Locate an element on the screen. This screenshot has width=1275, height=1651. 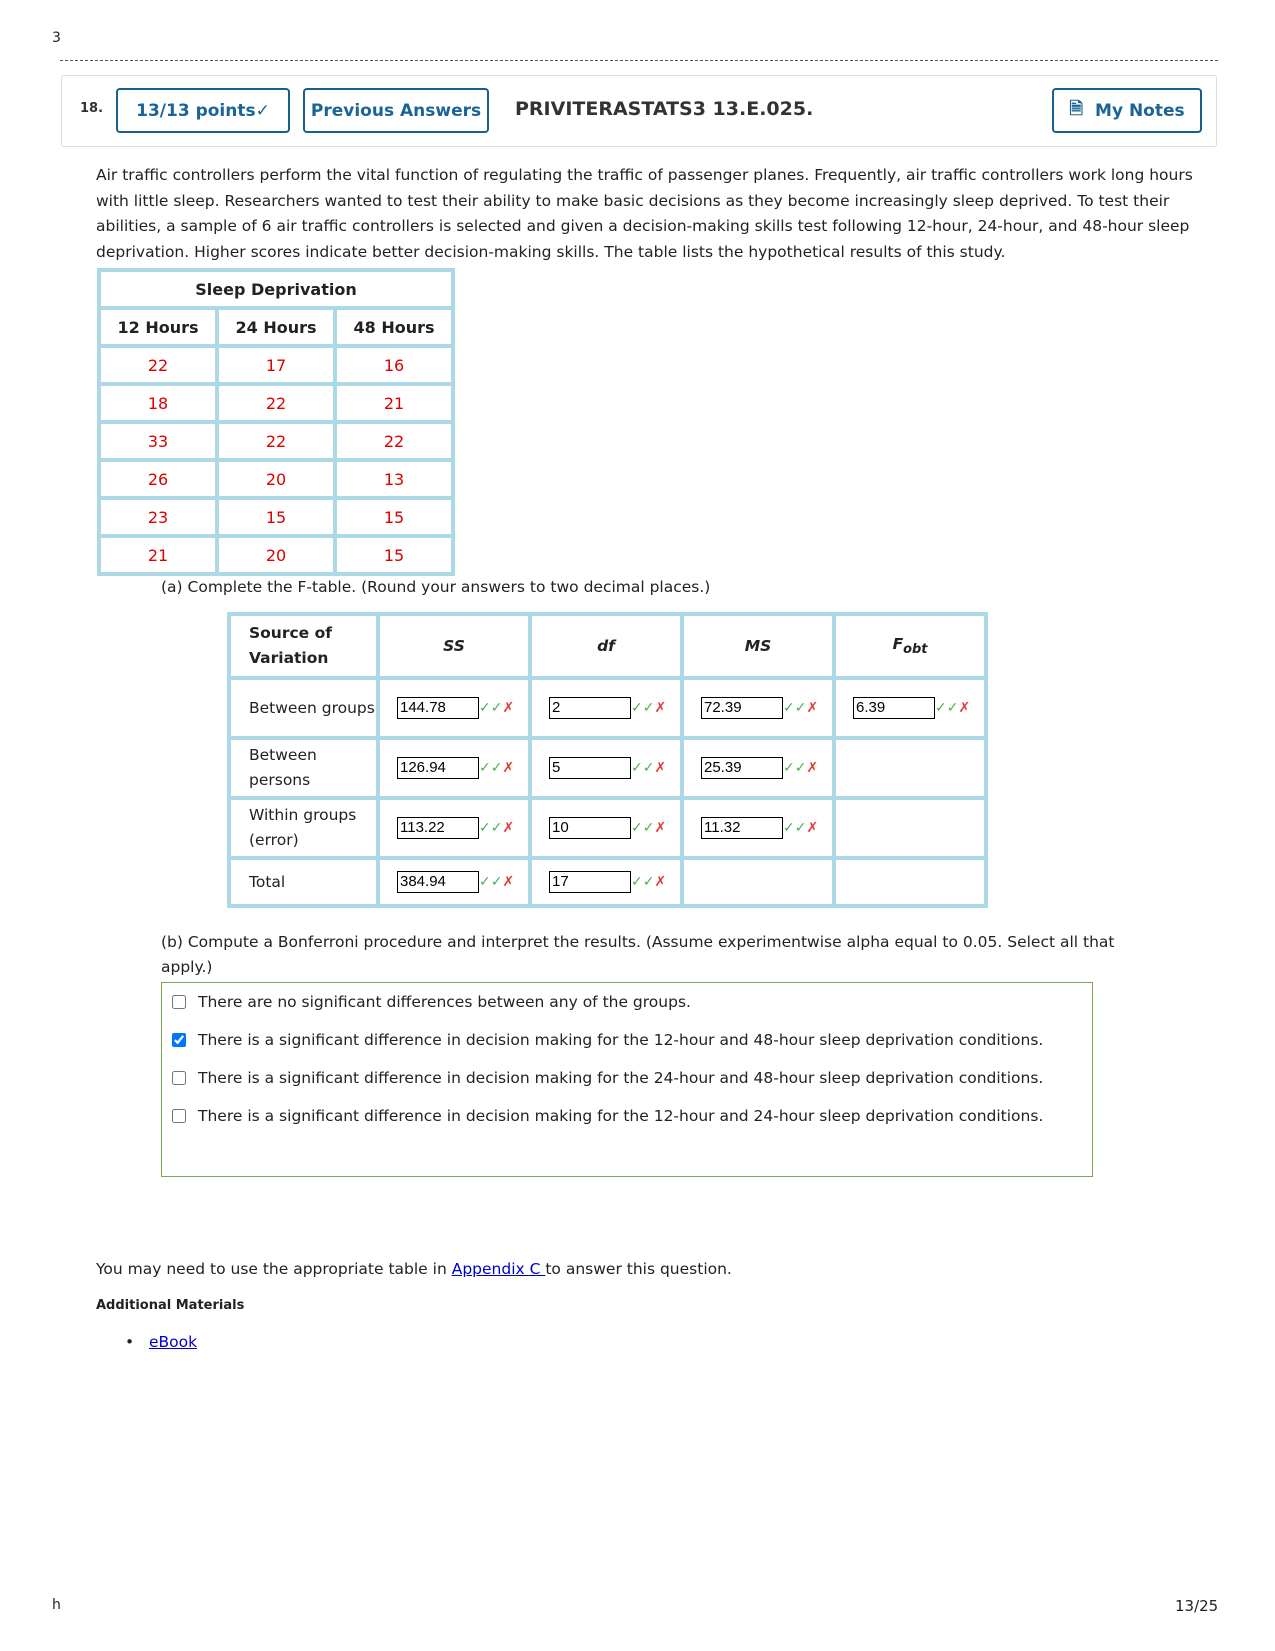
cell: 17 is located at coordinates (276, 365).